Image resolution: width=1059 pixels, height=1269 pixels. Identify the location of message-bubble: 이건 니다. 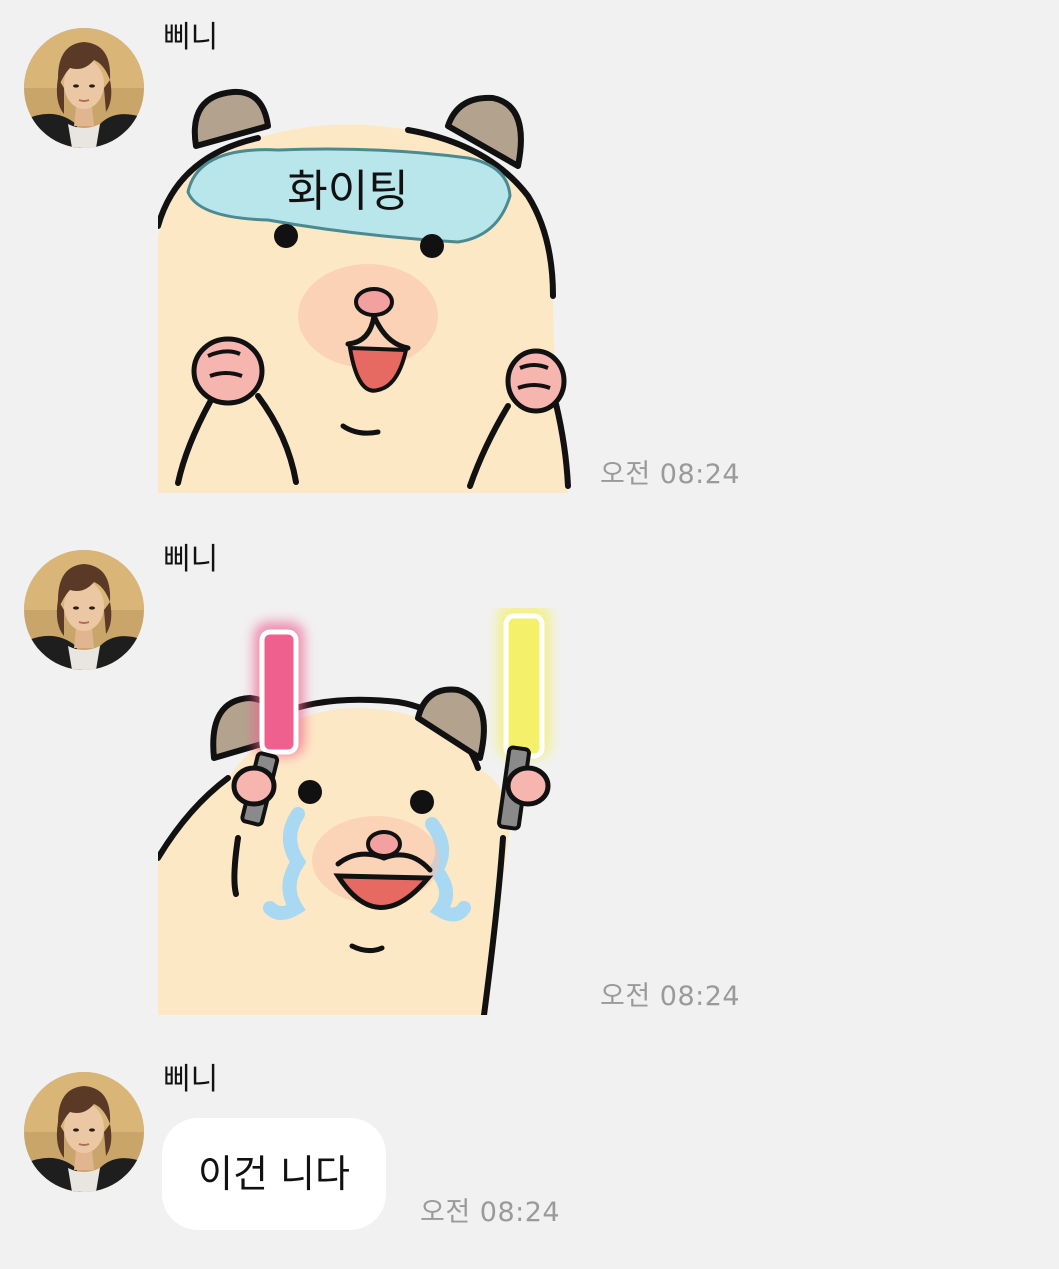
(274, 1174).